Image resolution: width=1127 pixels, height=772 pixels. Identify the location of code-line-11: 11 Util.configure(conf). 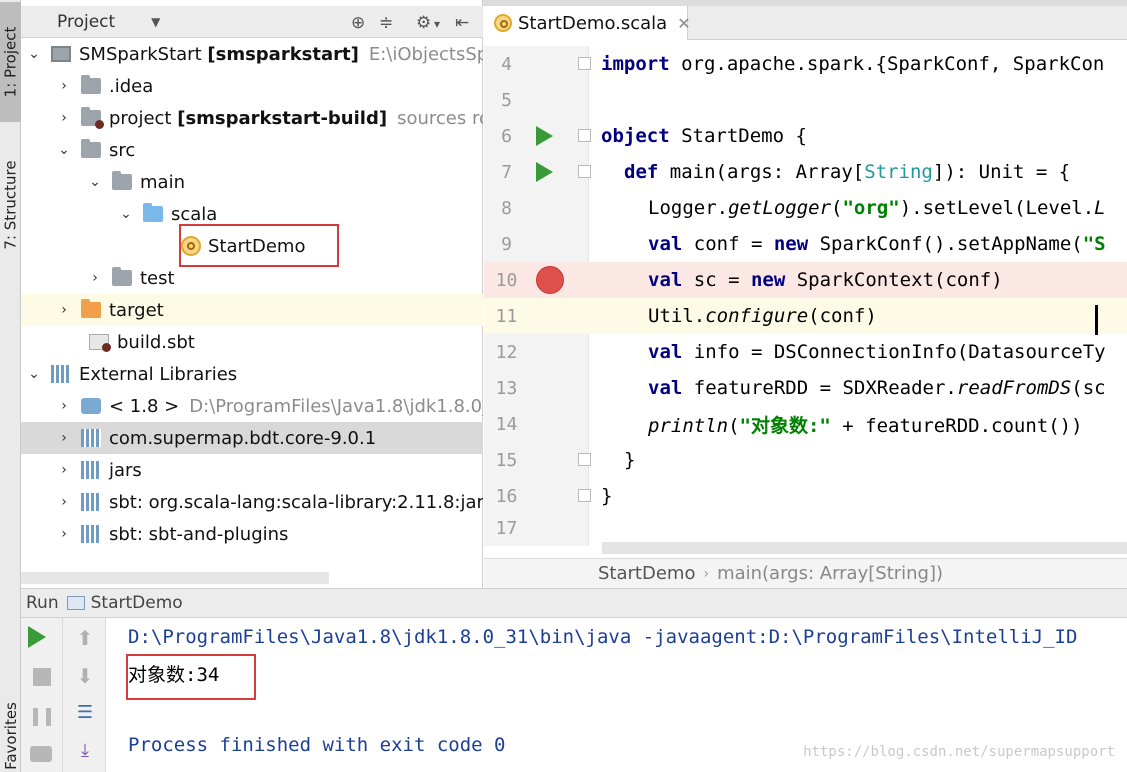
(805, 316).